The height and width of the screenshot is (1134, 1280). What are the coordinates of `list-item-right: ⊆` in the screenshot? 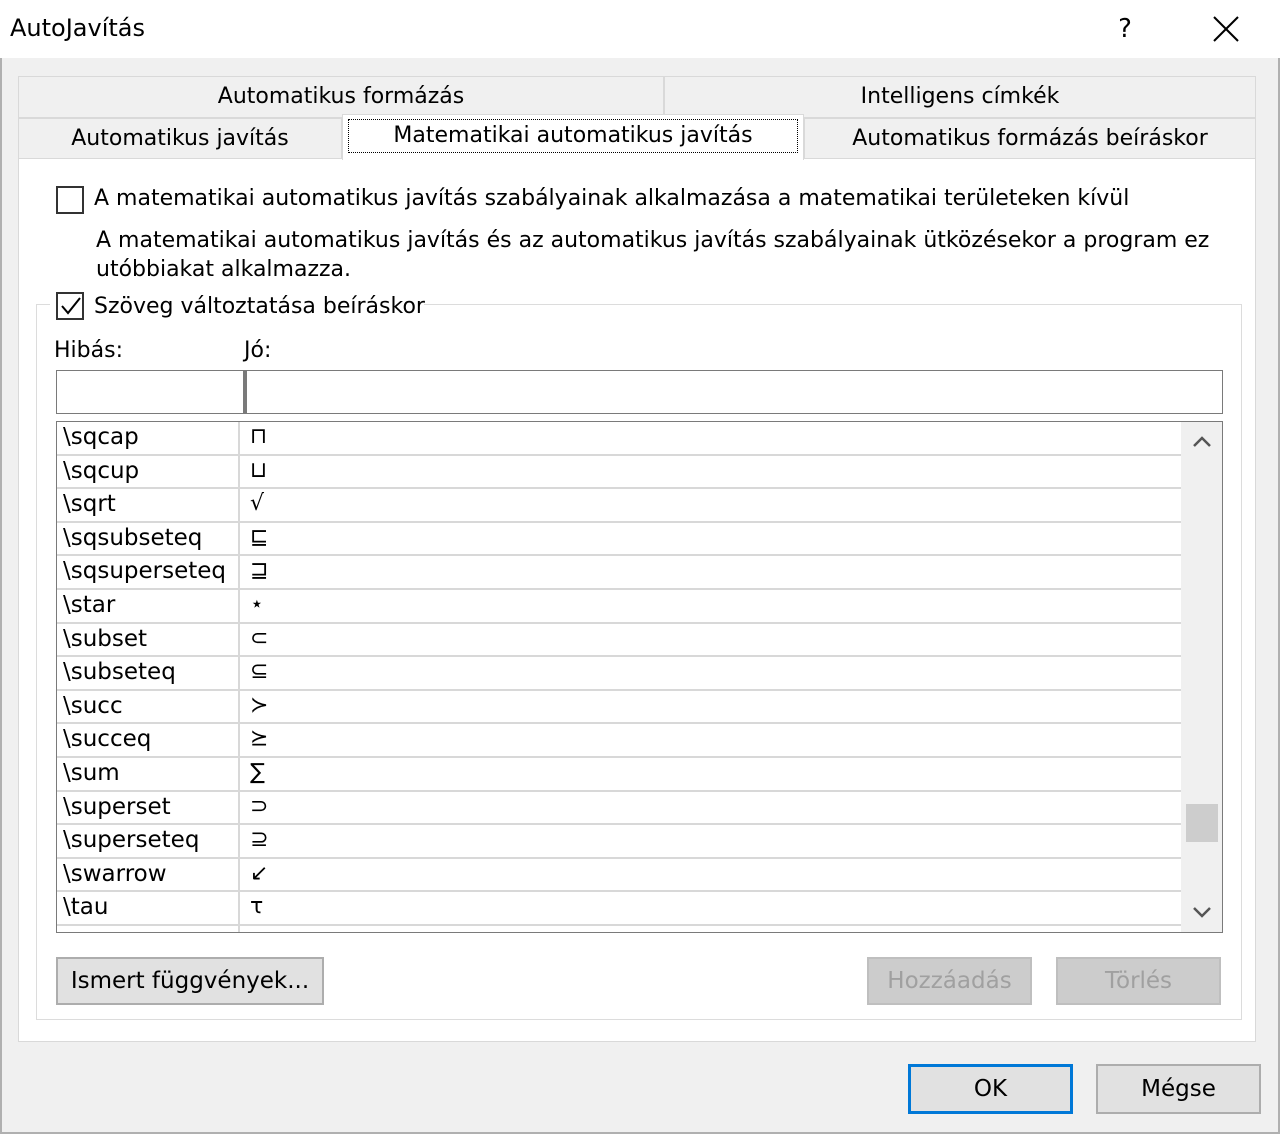 It's located at (259, 672).